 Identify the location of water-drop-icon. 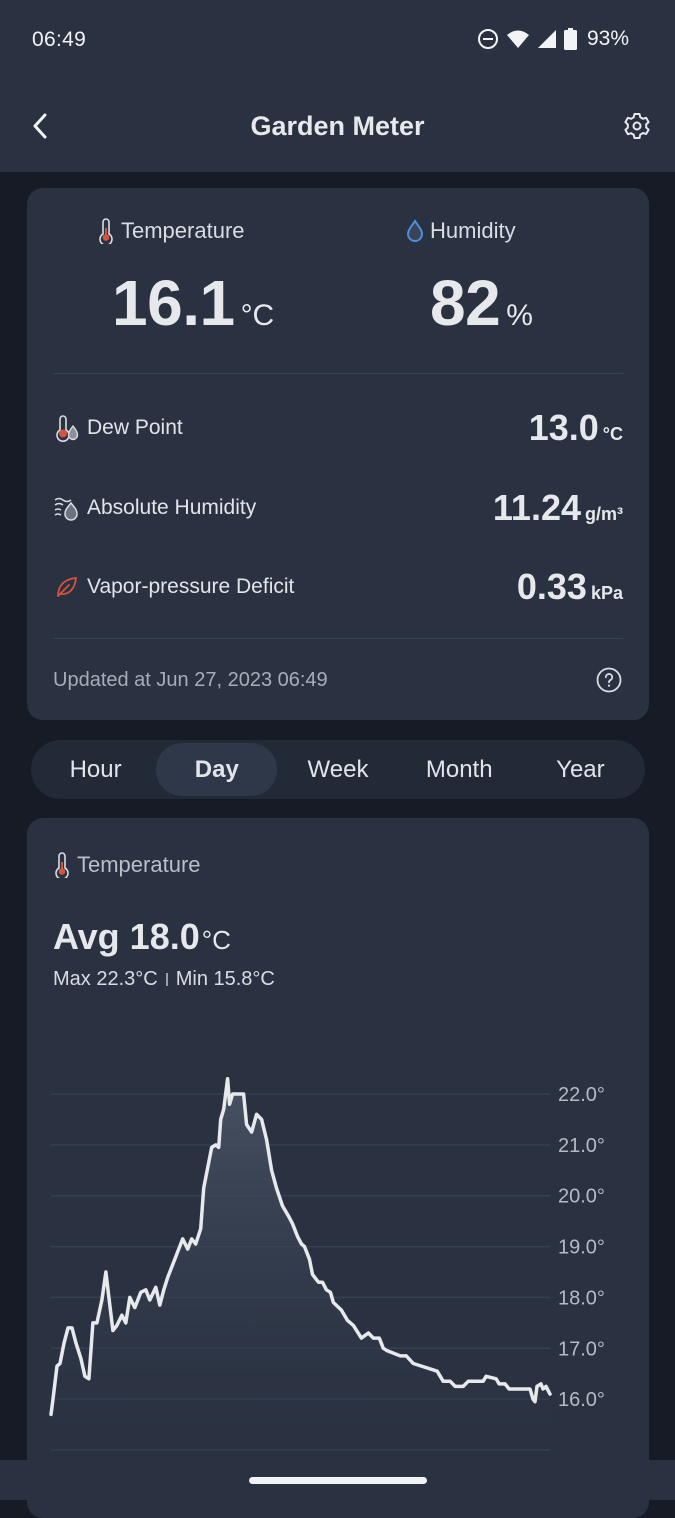
(415, 230).